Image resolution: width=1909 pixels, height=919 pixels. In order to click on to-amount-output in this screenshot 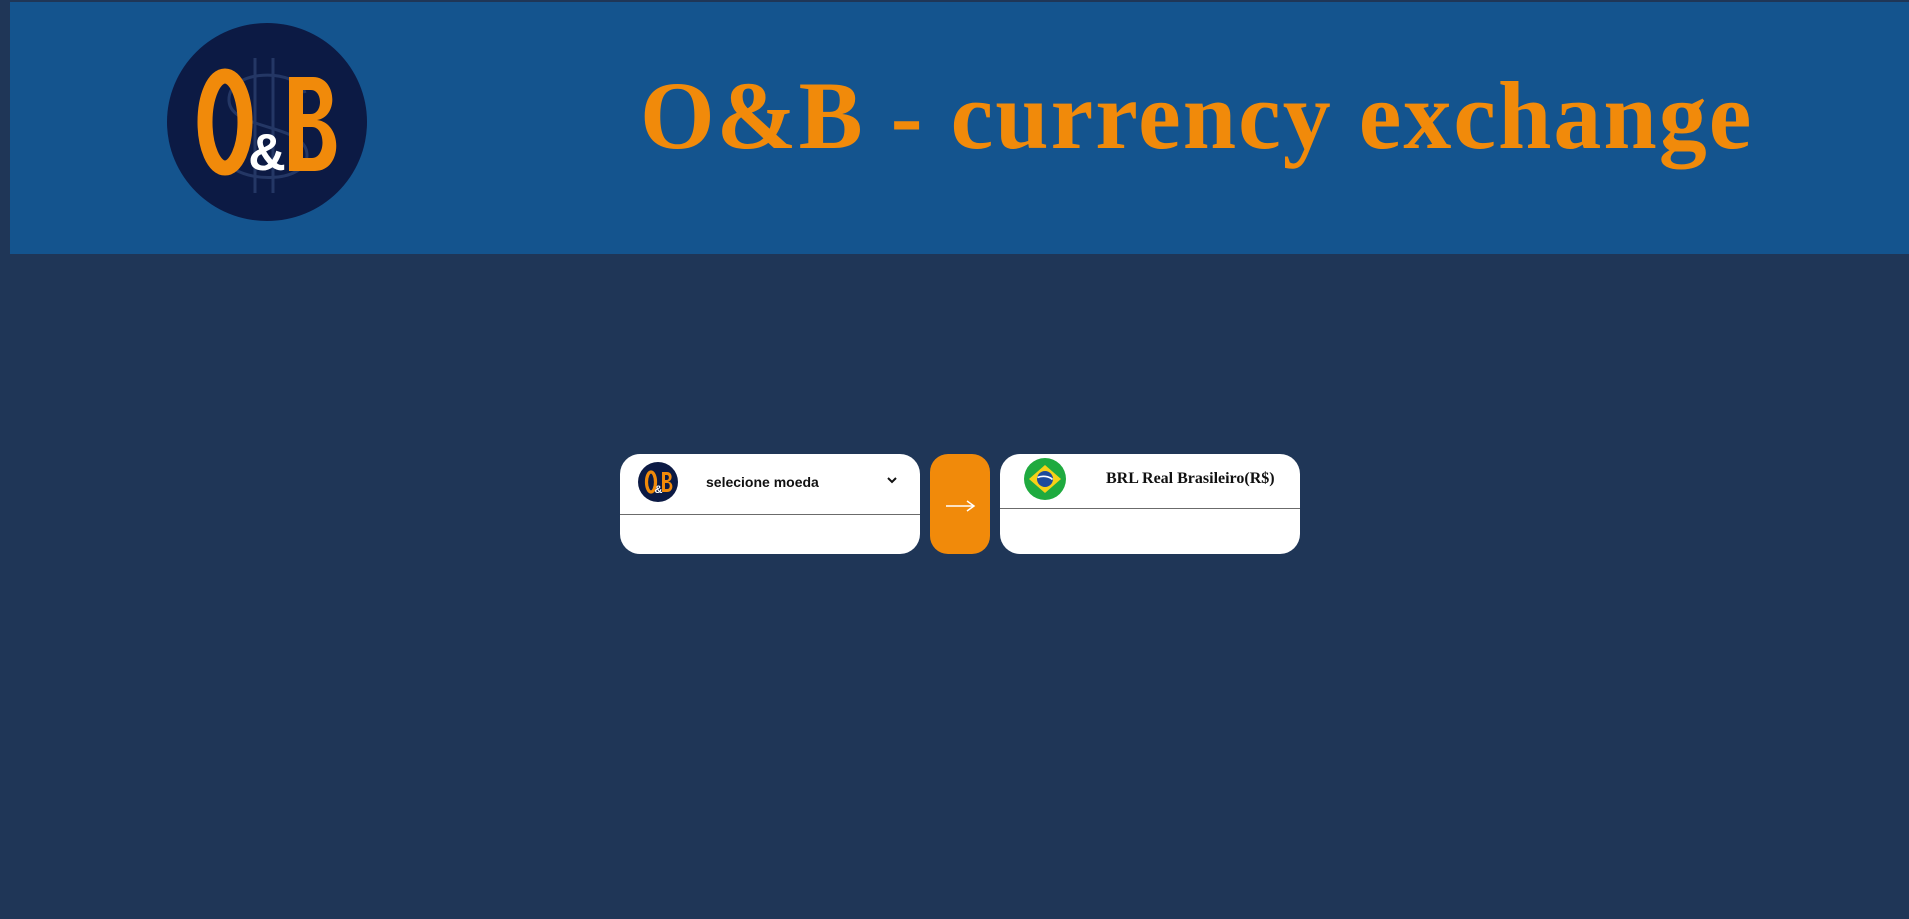, I will do `click(1150, 531)`.